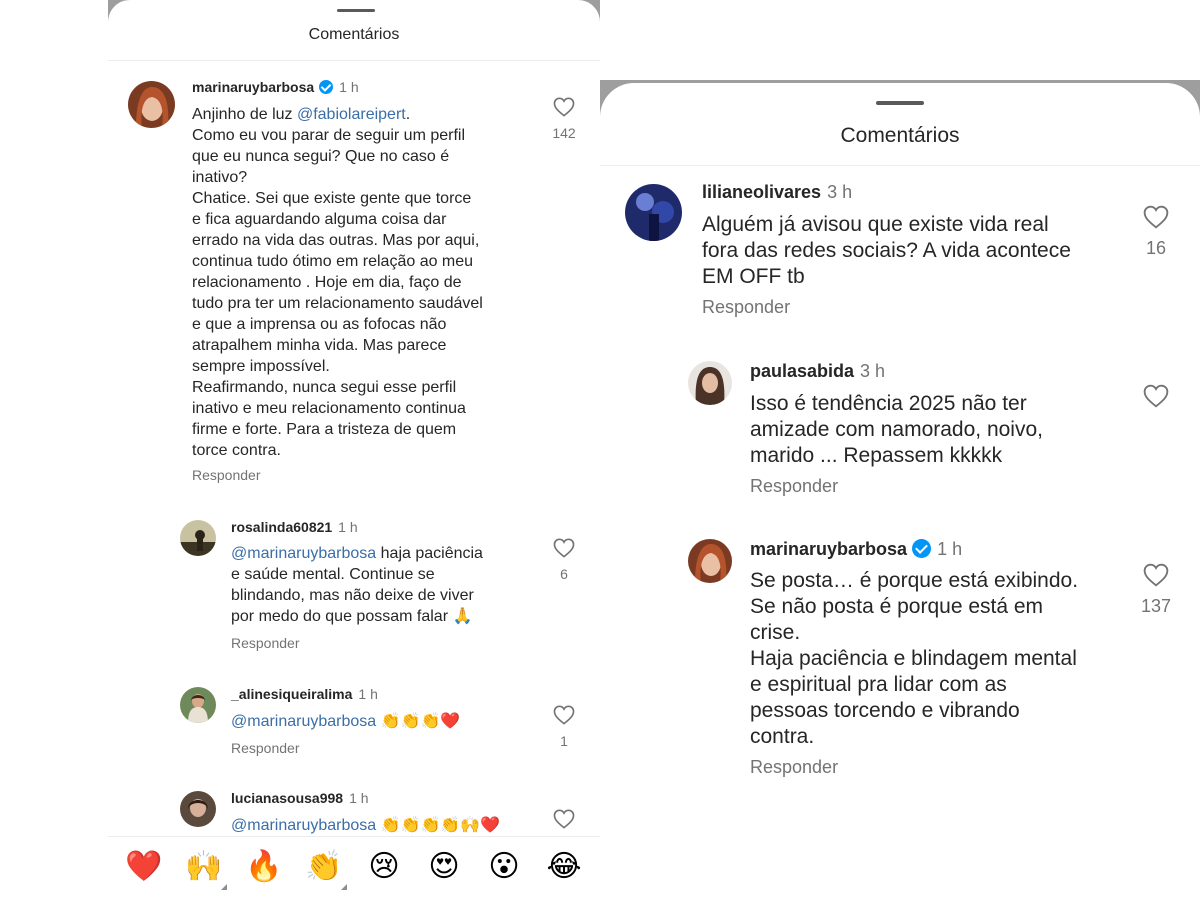  I want to click on comment-username: rosalinda60821 1 h, so click(294, 527).